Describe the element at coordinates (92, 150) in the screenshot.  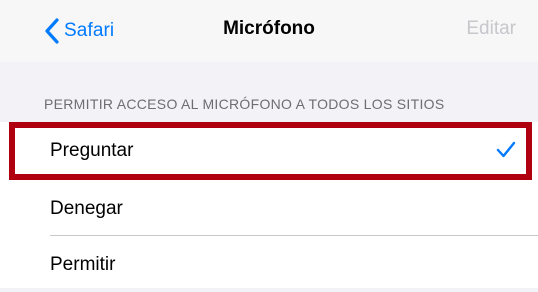
I see `option-label: Preguntar` at that location.